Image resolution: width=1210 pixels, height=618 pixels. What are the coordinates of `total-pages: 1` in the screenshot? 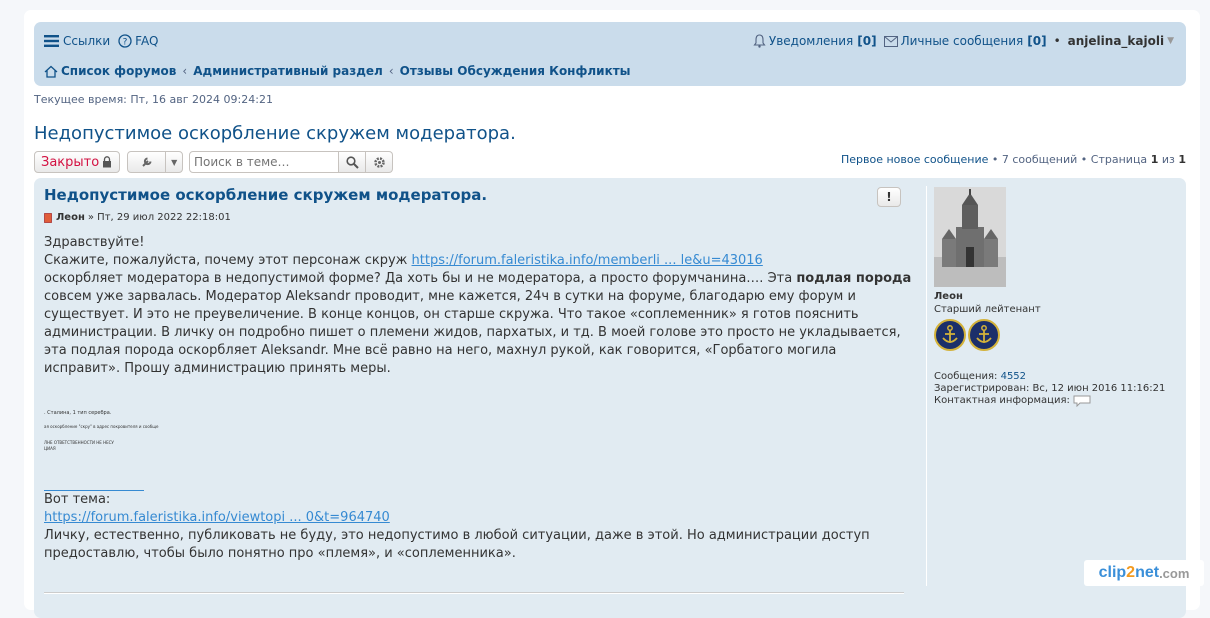 It's located at (1182, 159).